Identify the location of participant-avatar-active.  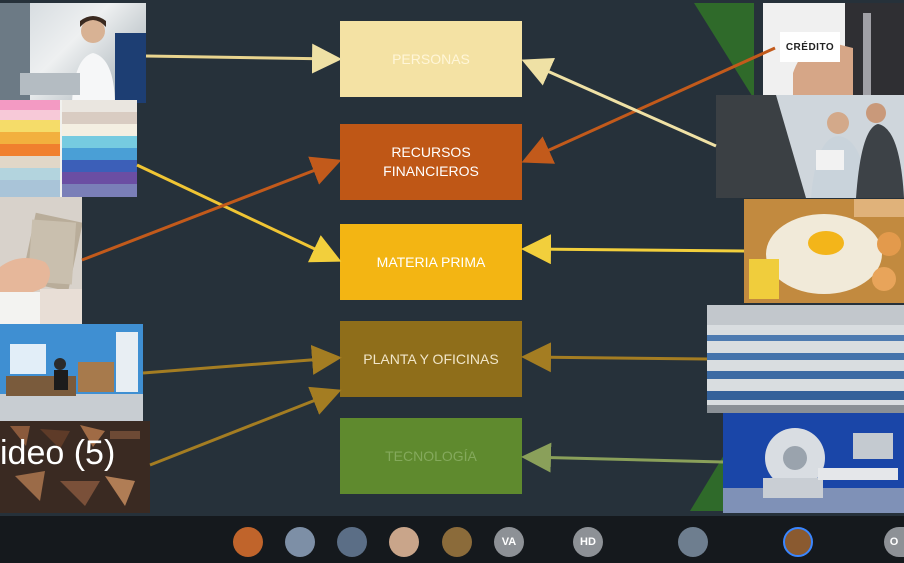
(798, 542).